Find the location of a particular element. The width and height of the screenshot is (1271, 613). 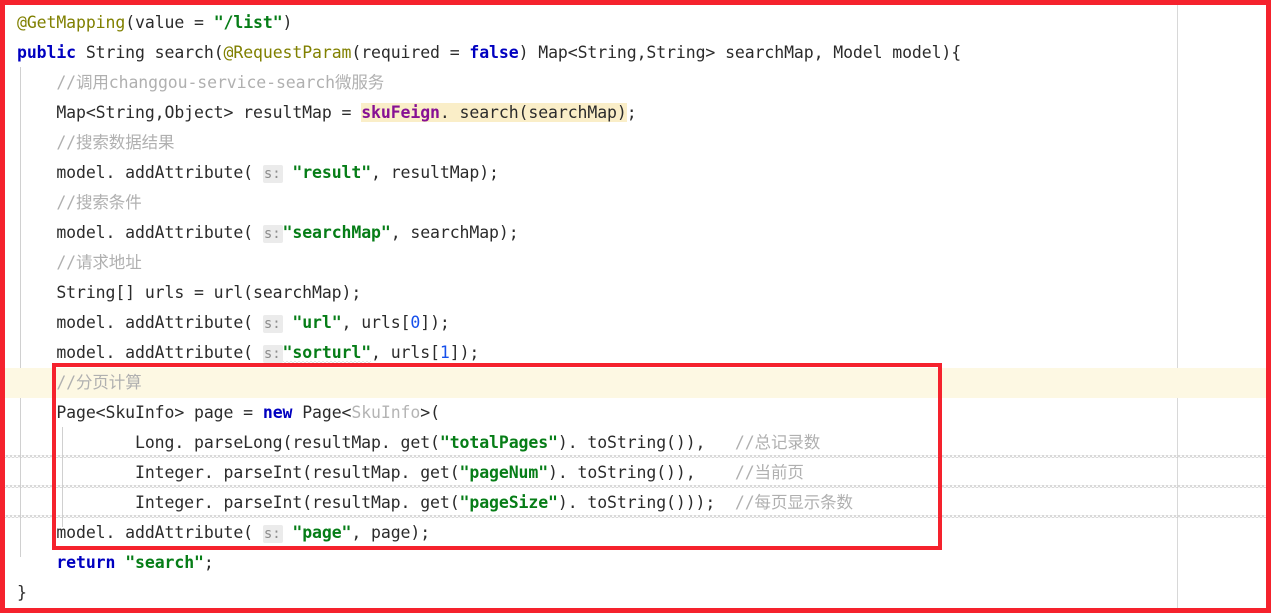

token-num: 1 is located at coordinates (444, 352).